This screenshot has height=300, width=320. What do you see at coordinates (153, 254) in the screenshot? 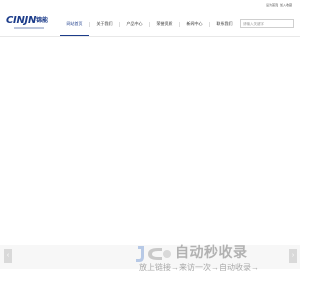
I see `watermark-logo-icon` at bounding box center [153, 254].